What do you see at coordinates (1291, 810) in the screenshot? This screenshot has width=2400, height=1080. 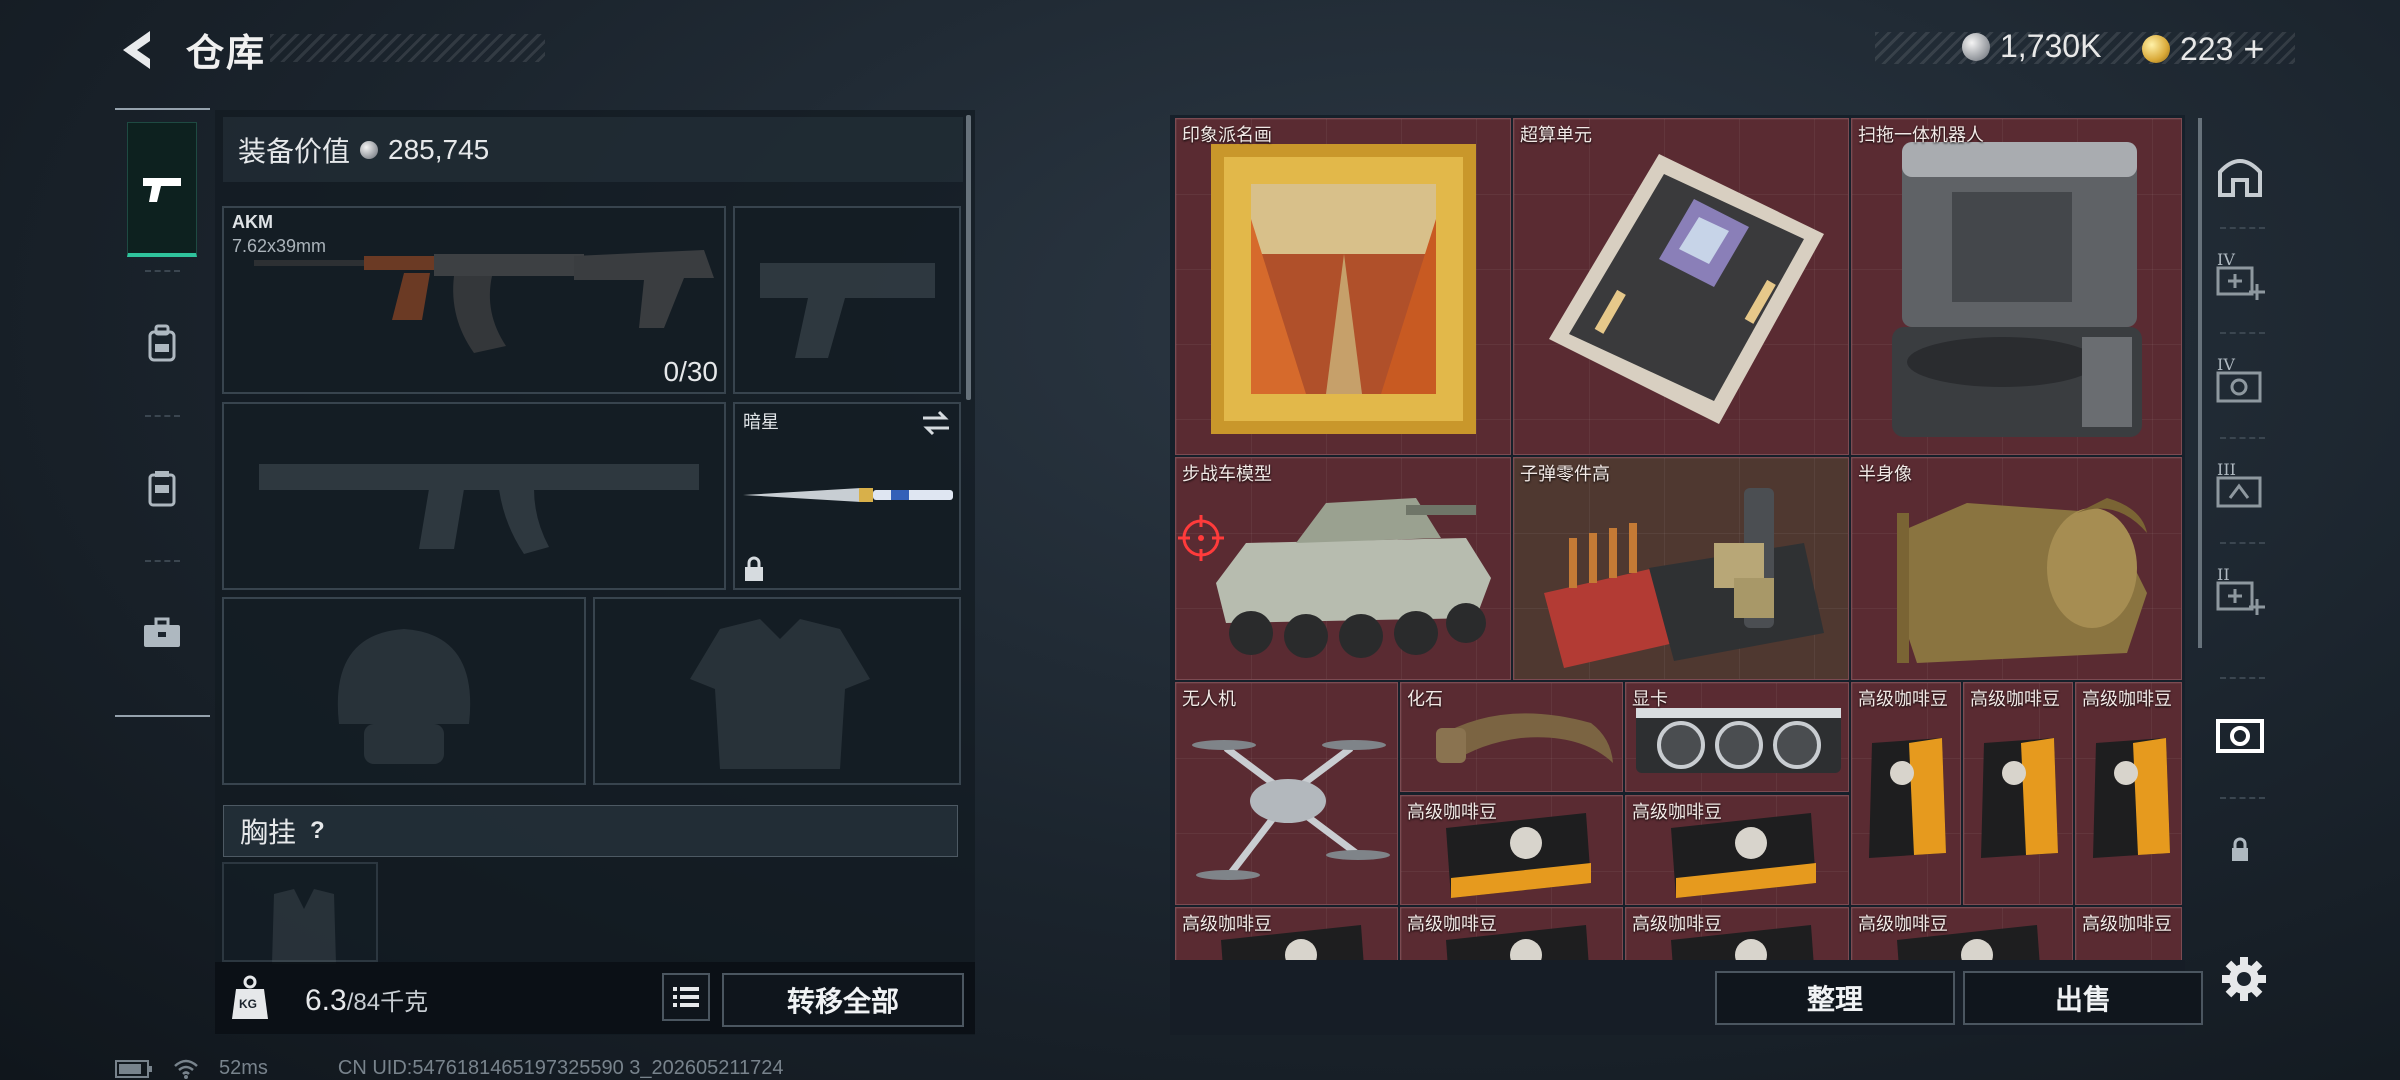 I see `drone-icon` at bounding box center [1291, 810].